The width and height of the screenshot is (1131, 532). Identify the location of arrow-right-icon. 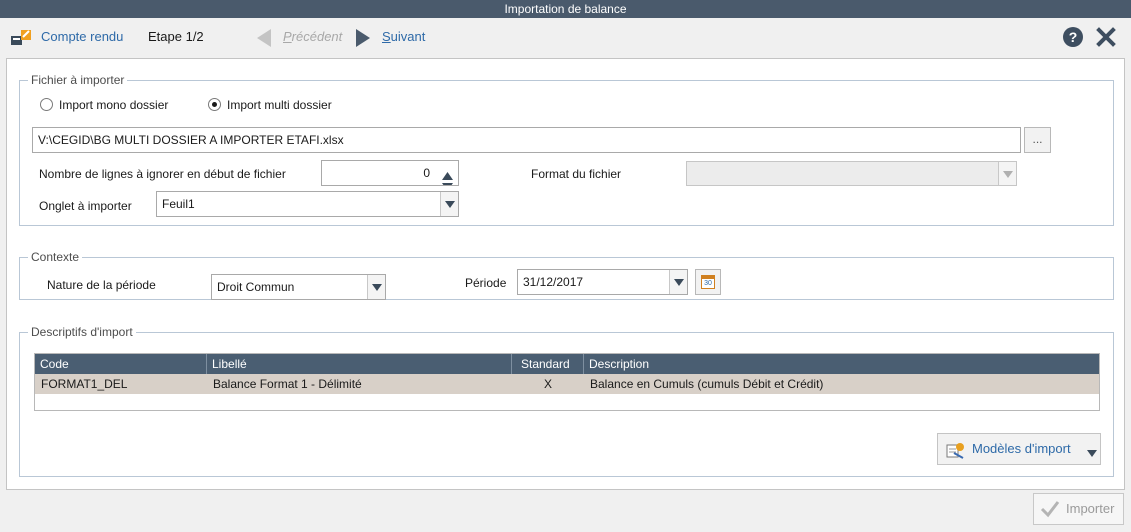
(363, 39).